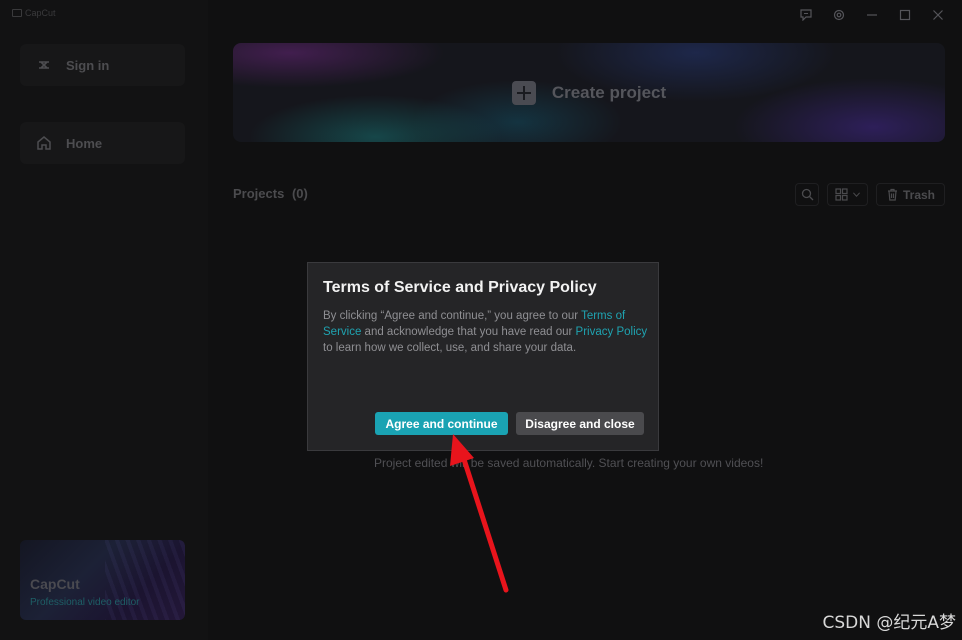 Image resolution: width=962 pixels, height=640 pixels. I want to click on feedback-button, so click(805, 15).